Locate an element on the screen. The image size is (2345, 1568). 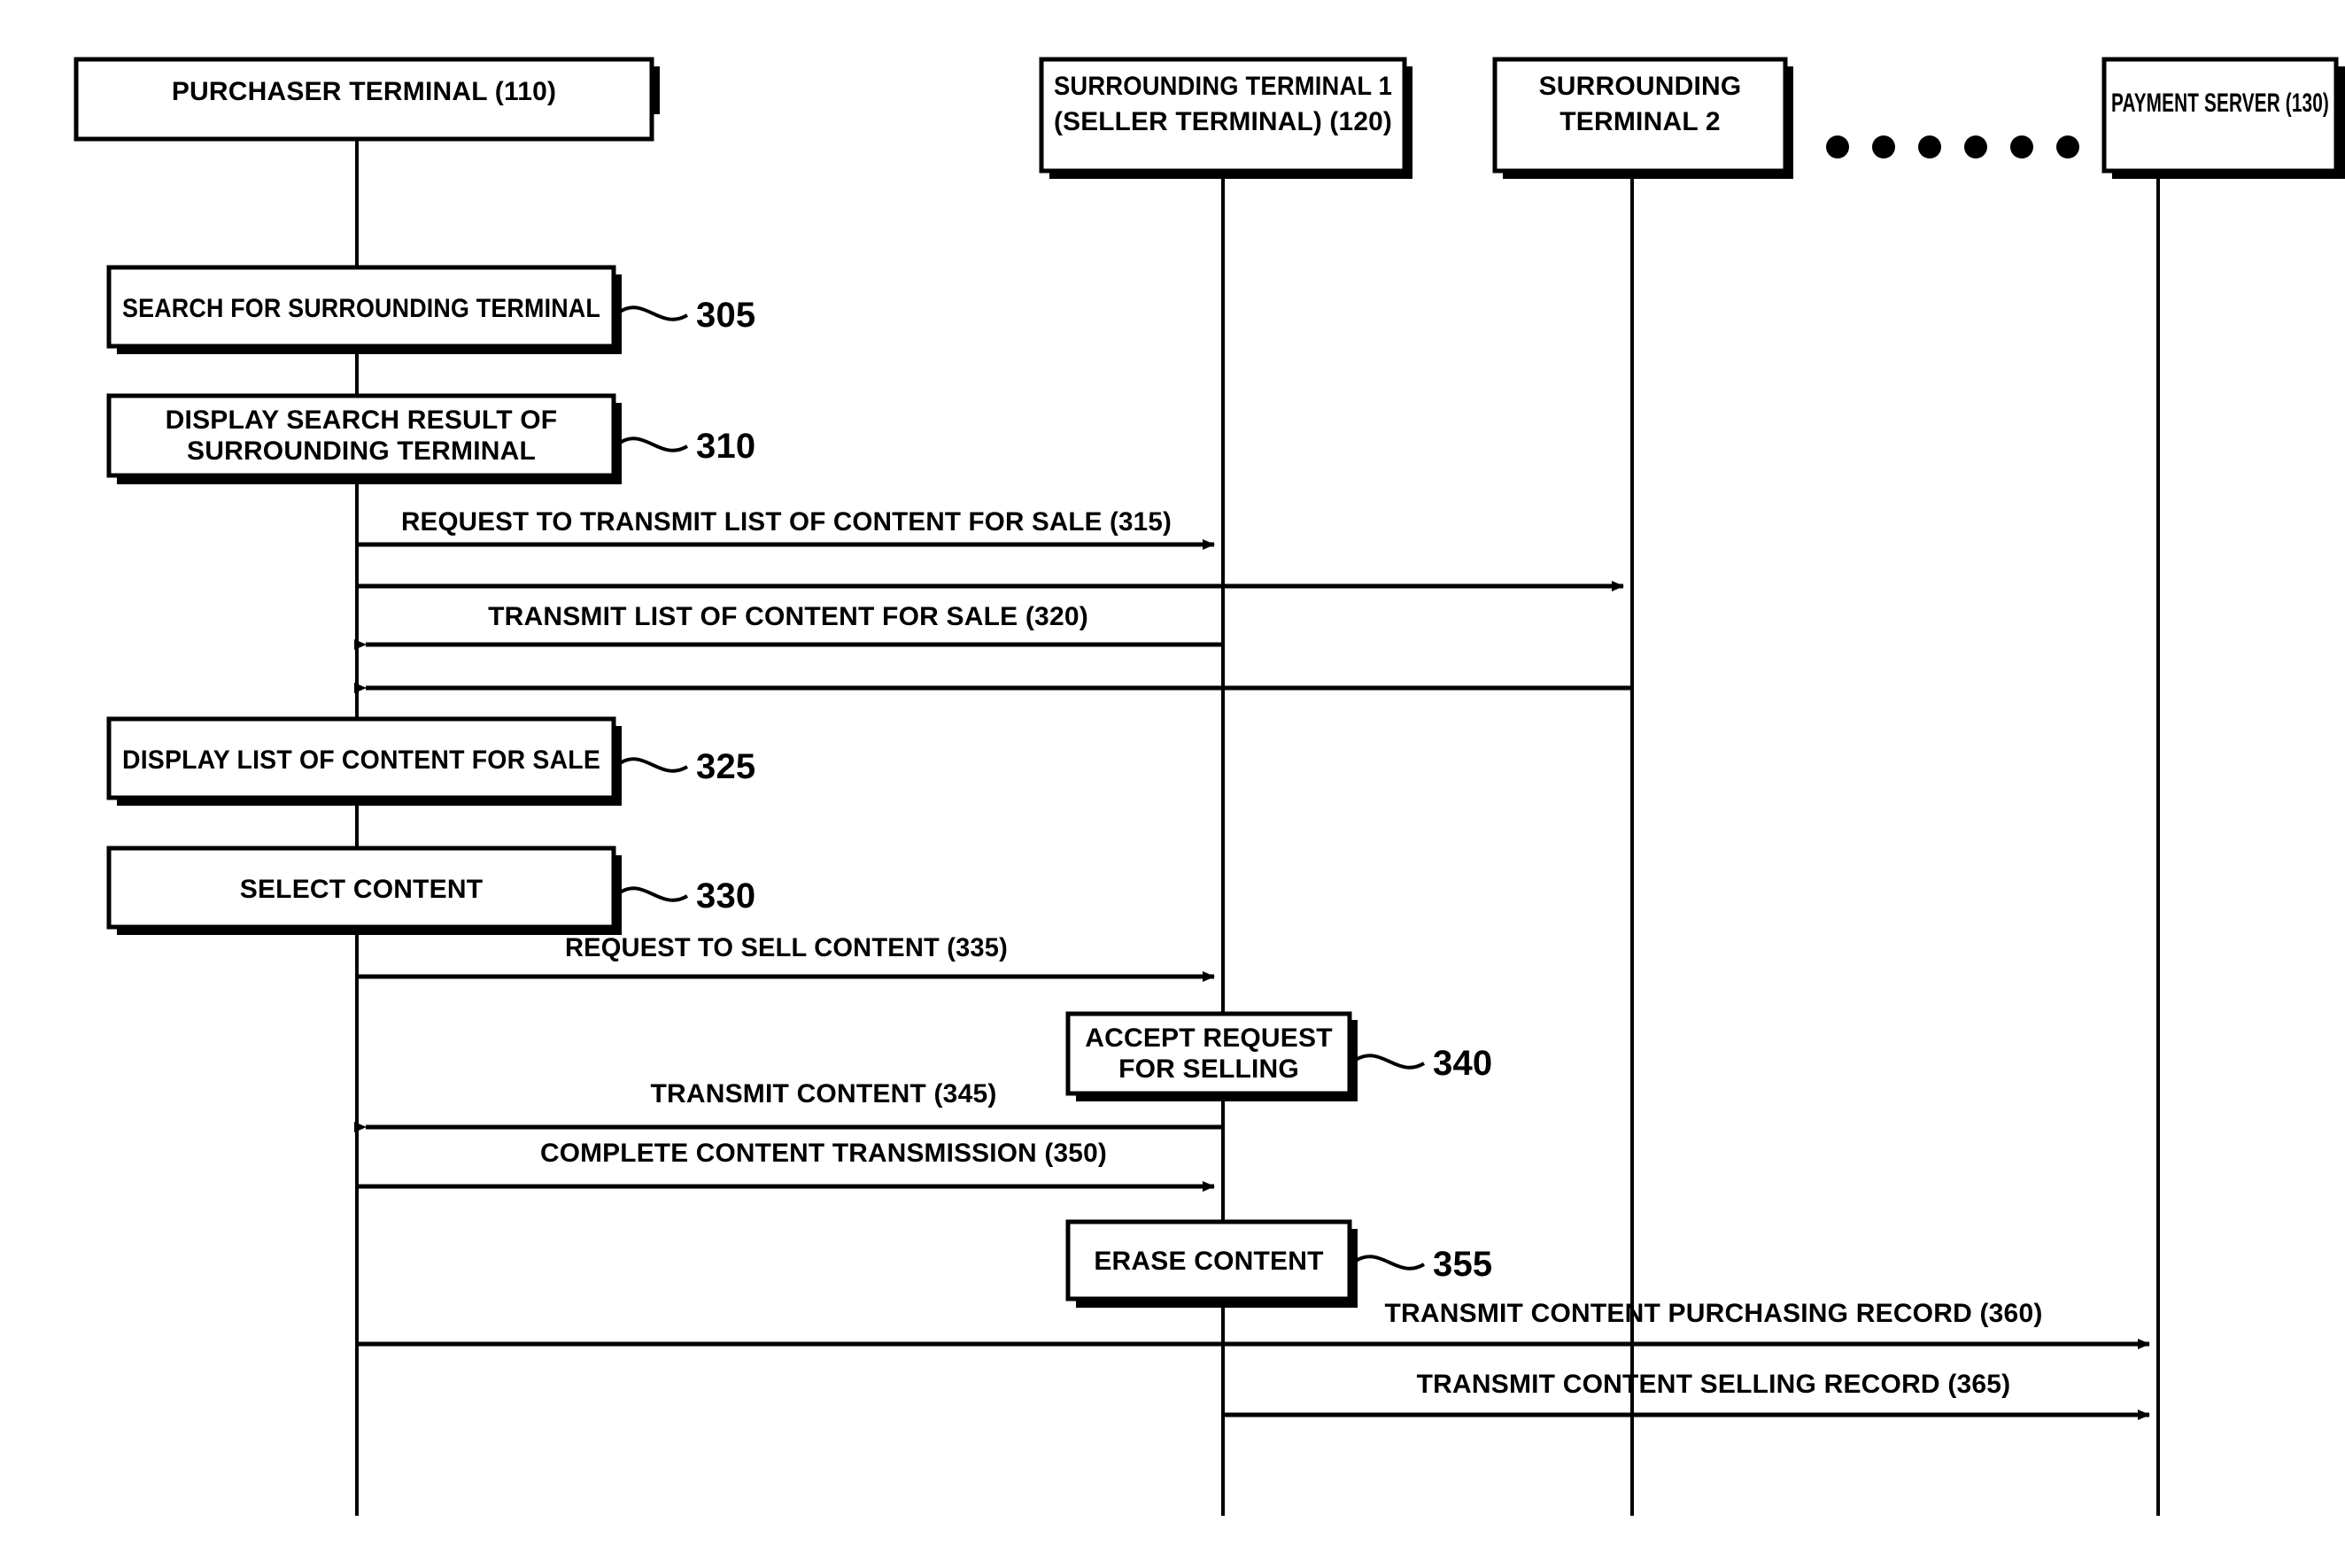
process-ref-305: 305 is located at coordinates (725, 315).